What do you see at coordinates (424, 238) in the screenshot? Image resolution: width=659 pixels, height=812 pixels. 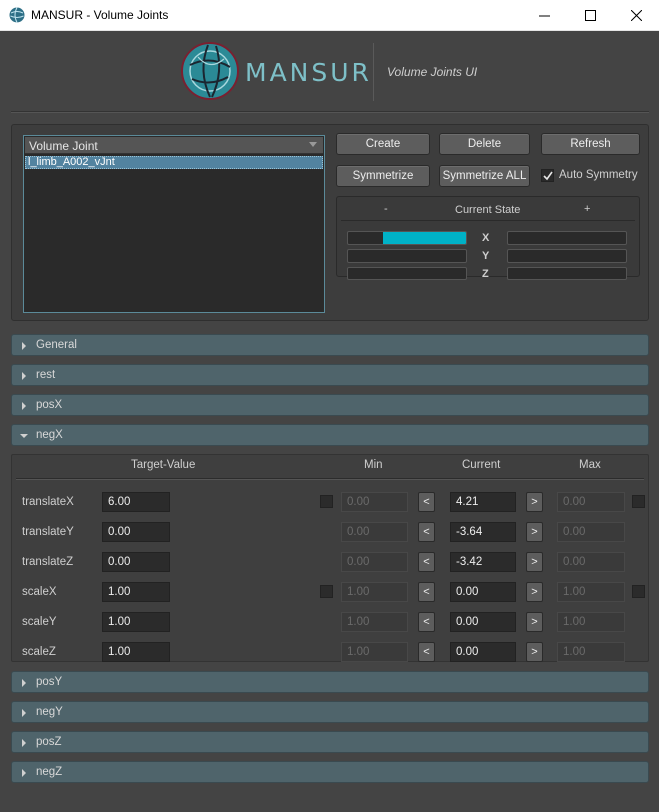 I see `x-negative-fill` at bounding box center [424, 238].